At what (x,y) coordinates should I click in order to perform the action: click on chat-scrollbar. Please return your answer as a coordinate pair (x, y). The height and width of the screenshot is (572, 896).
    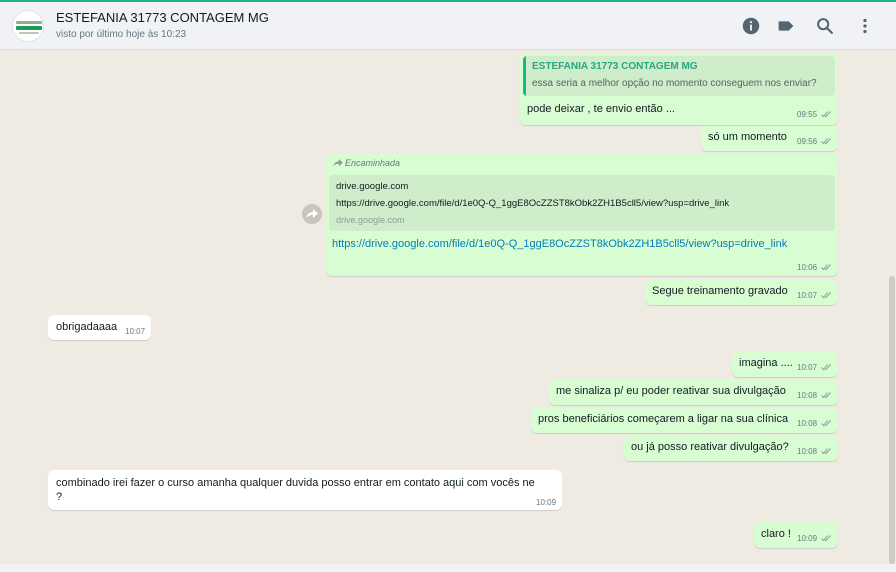
    Looking at the image, I should click on (892, 310).